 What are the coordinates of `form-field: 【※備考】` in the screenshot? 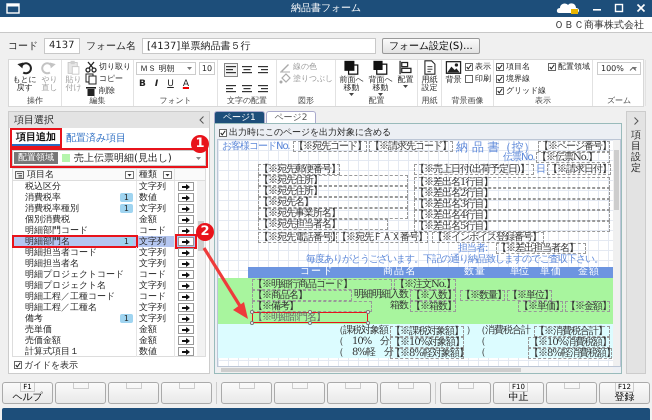 It's located at (312, 306).